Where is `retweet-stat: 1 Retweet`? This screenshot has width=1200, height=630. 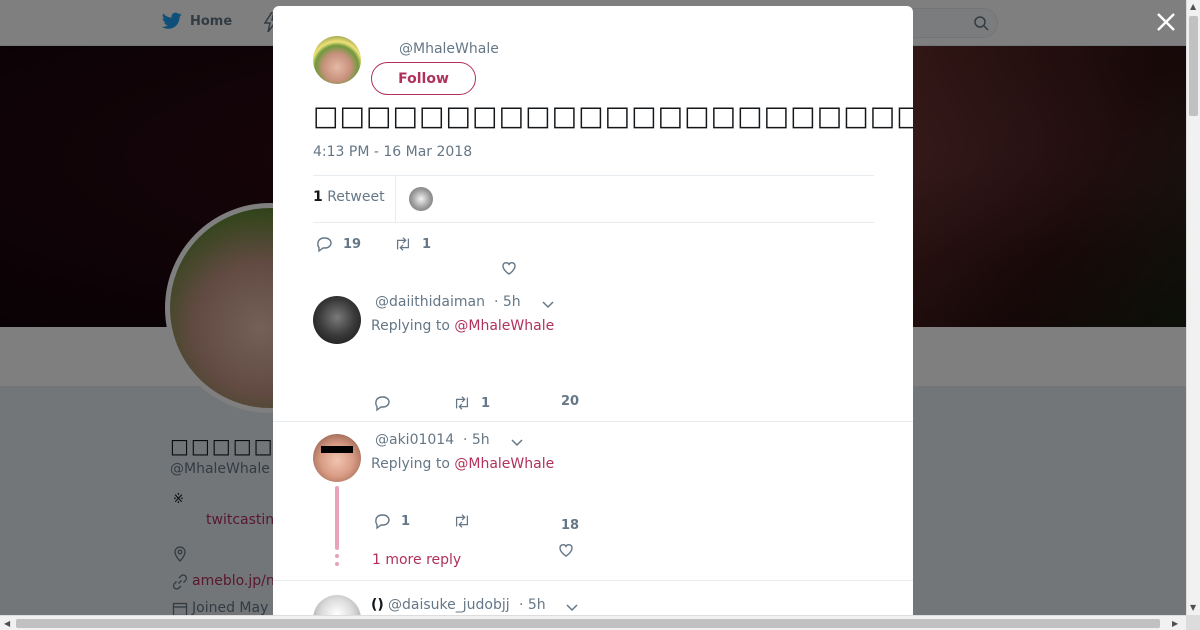
retweet-stat: 1 Retweet is located at coordinates (349, 197).